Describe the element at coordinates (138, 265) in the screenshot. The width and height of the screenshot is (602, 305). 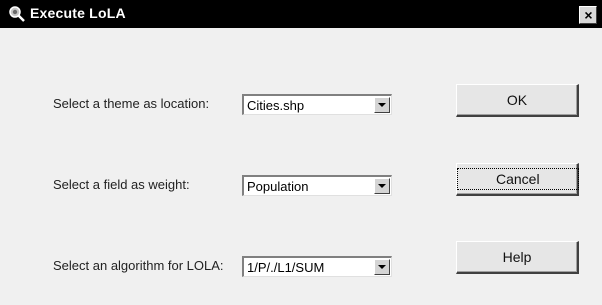
I see `algorithm-label: Select an algorithm for LOLA:` at that location.